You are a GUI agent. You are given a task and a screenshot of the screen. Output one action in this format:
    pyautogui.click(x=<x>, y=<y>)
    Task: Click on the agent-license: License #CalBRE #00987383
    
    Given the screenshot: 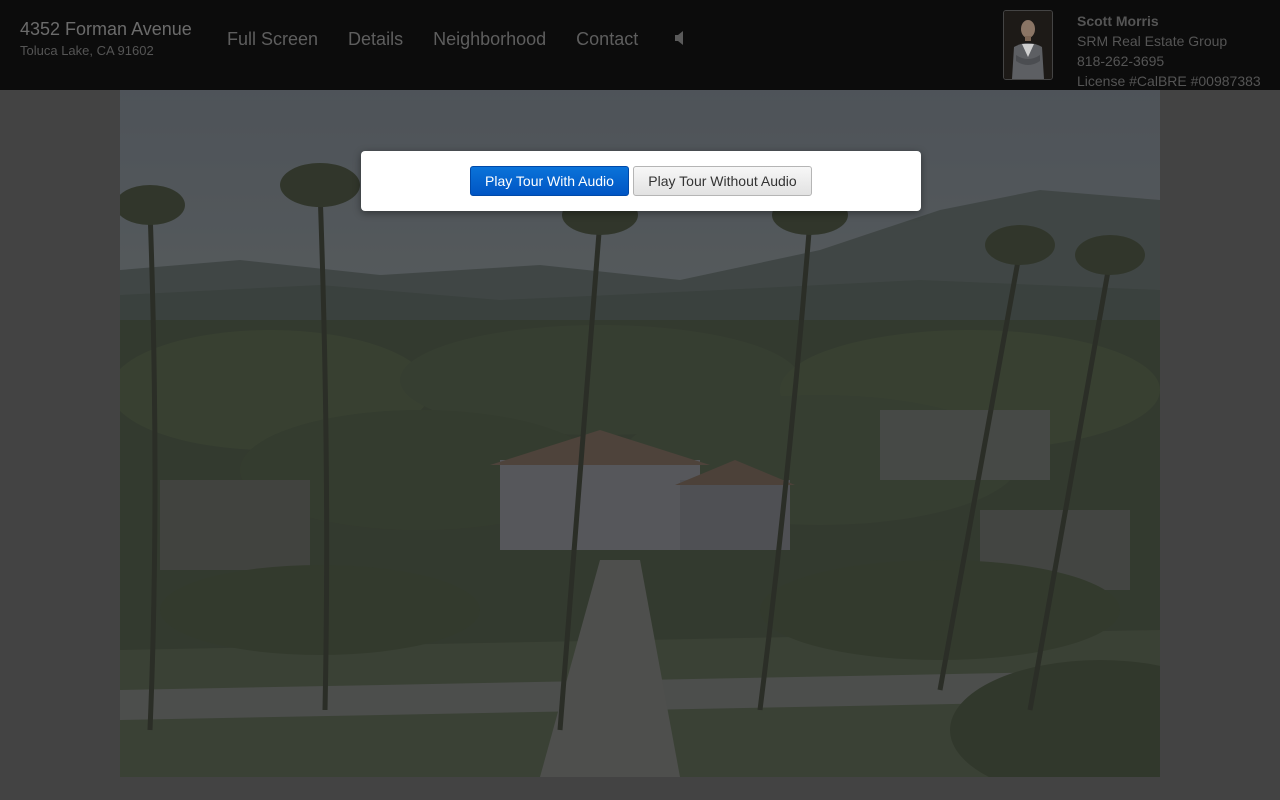 What is the action you would take?
    pyautogui.click(x=1169, y=81)
    